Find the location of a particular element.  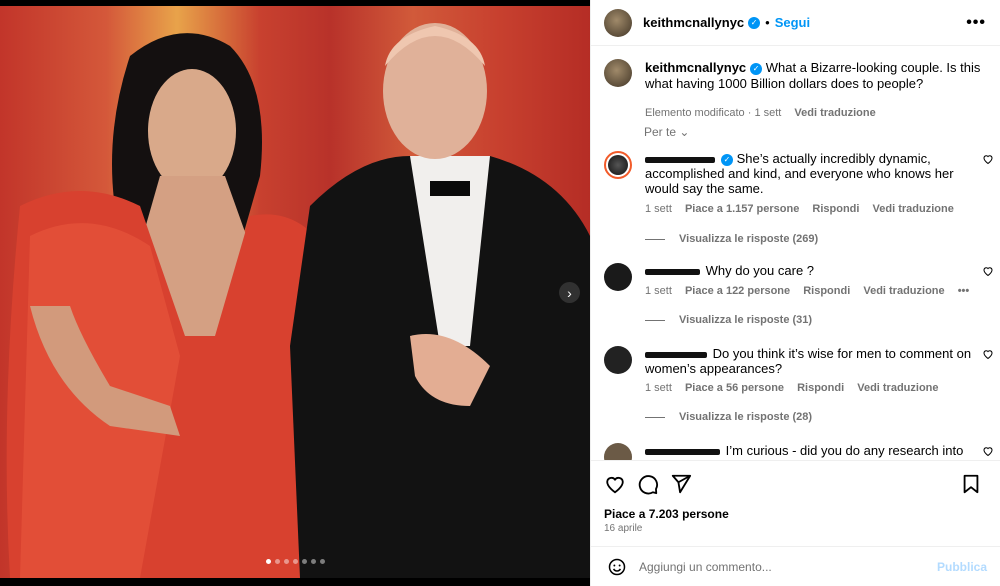

emoji-smiley-icon is located at coordinates (617, 567).